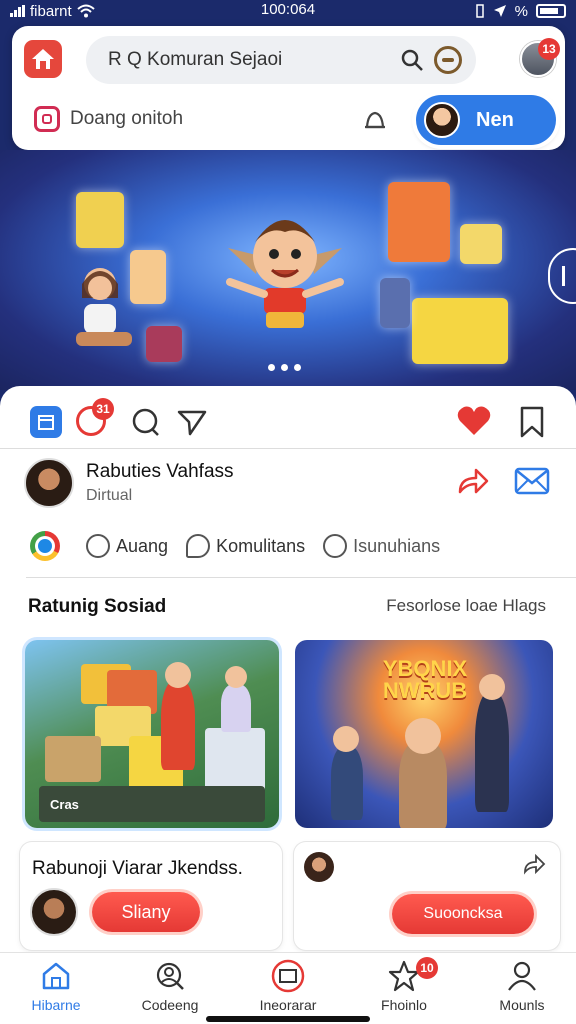 Image resolution: width=576 pixels, height=1024 pixels. Describe the element at coordinates (288, 976) in the screenshot. I see `media-icon` at that location.